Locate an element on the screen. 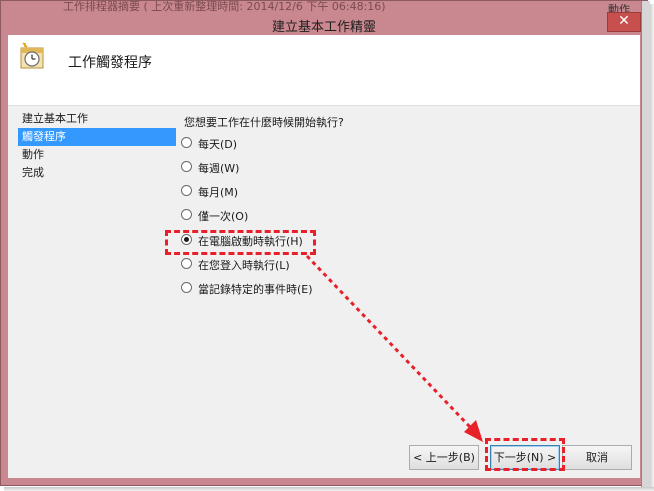 This screenshot has height=491, width=654. close-icon: ✕ is located at coordinates (624, 21).